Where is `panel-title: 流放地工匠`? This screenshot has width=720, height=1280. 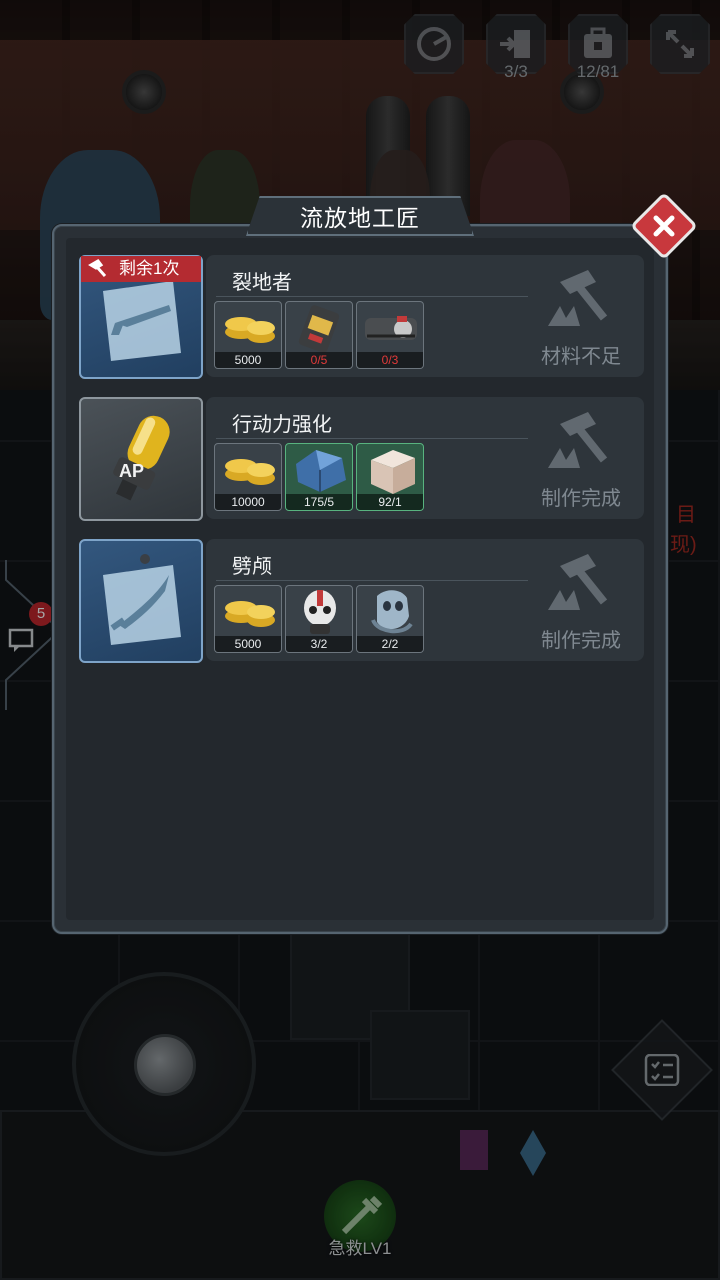
panel-title: 流放地工匠 is located at coordinates (360, 218).